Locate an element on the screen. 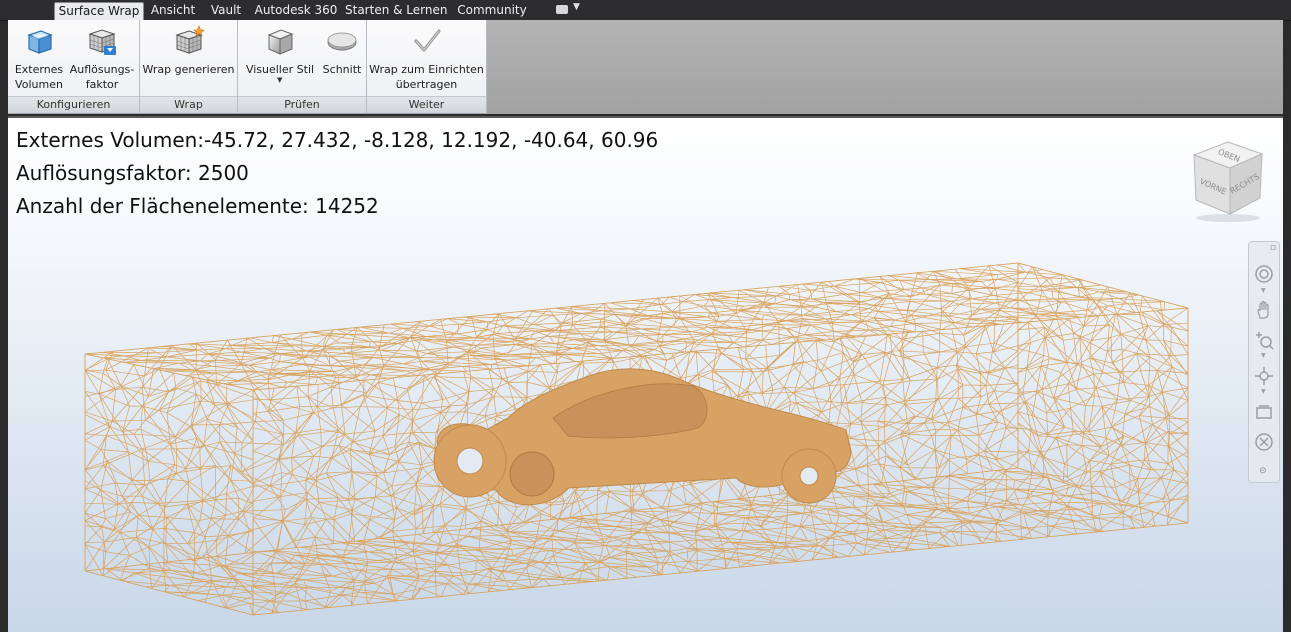  wrap-generate-icon is located at coordinates (189, 41).